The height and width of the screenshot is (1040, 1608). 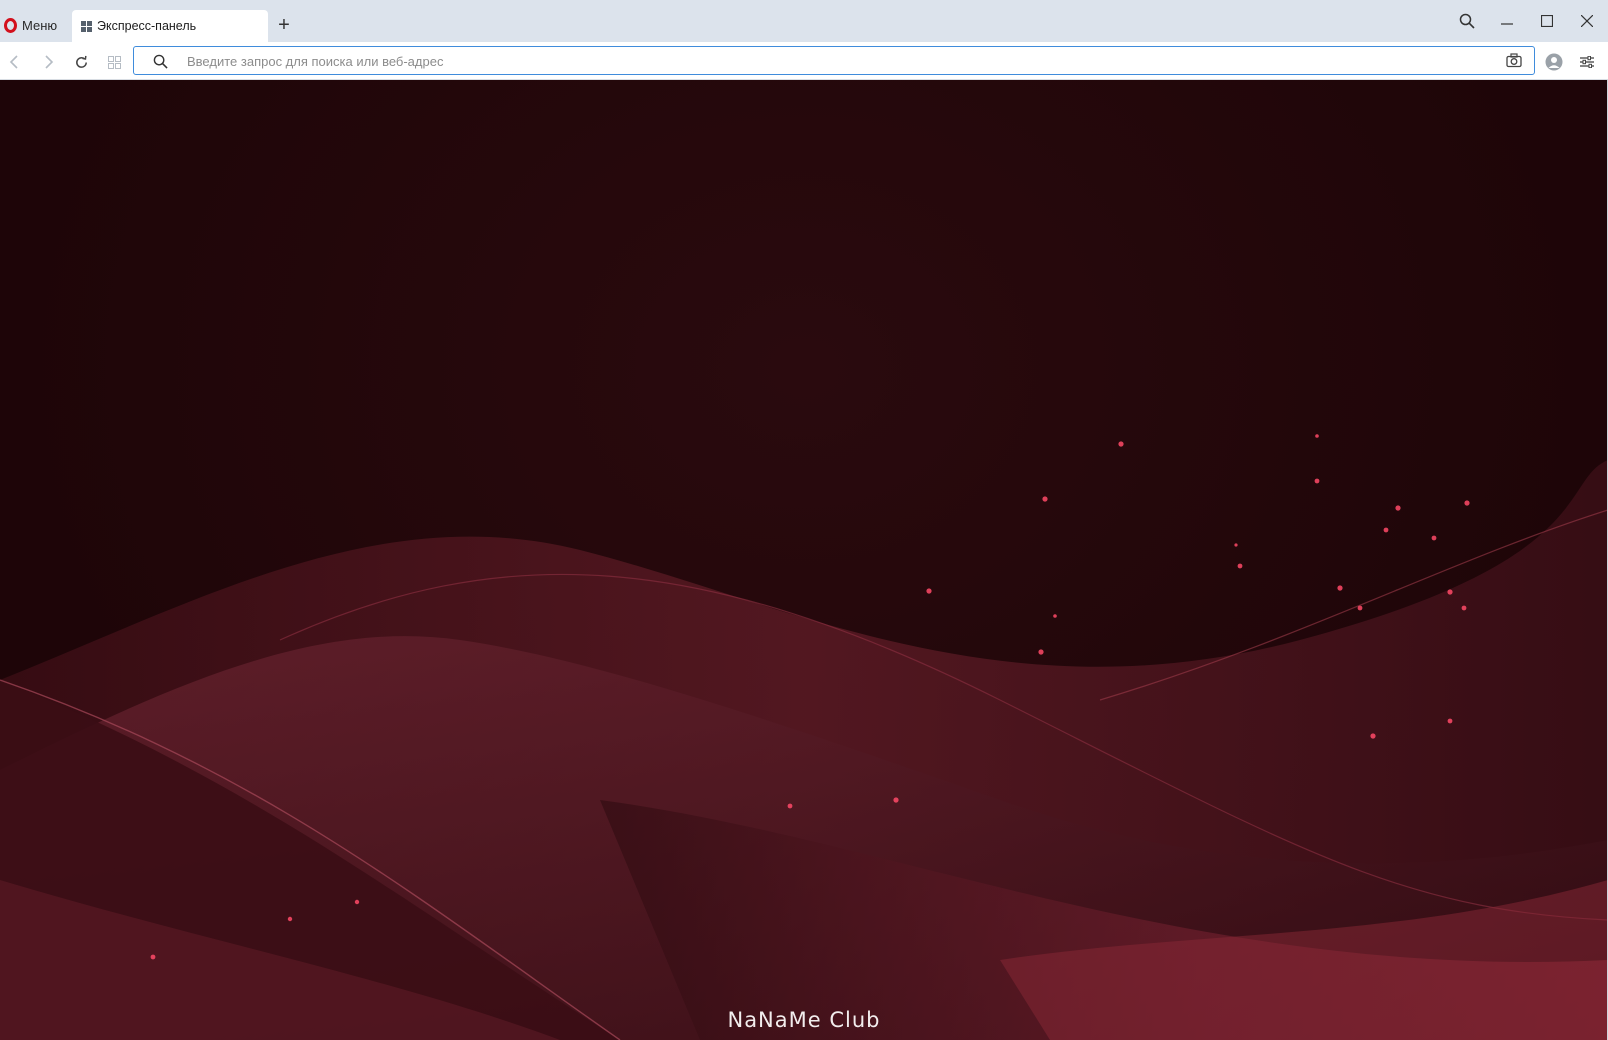 What do you see at coordinates (1507, 24) in the screenshot?
I see `minimize-icon` at bounding box center [1507, 24].